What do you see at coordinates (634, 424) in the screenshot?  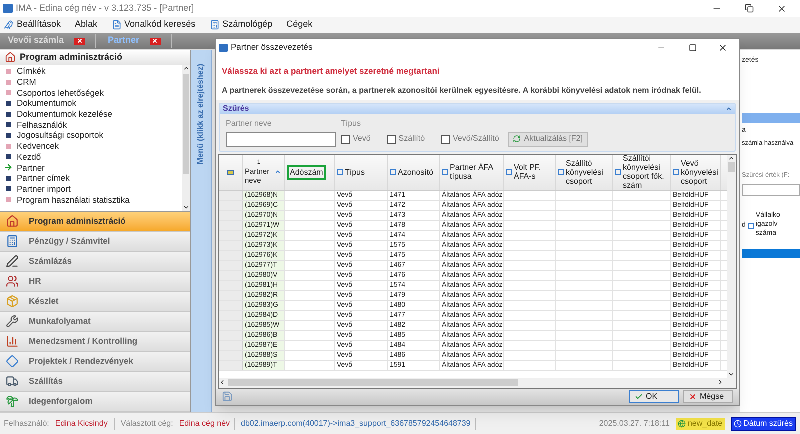 I see `status-time: 2025.03.27. 7:18:11` at bounding box center [634, 424].